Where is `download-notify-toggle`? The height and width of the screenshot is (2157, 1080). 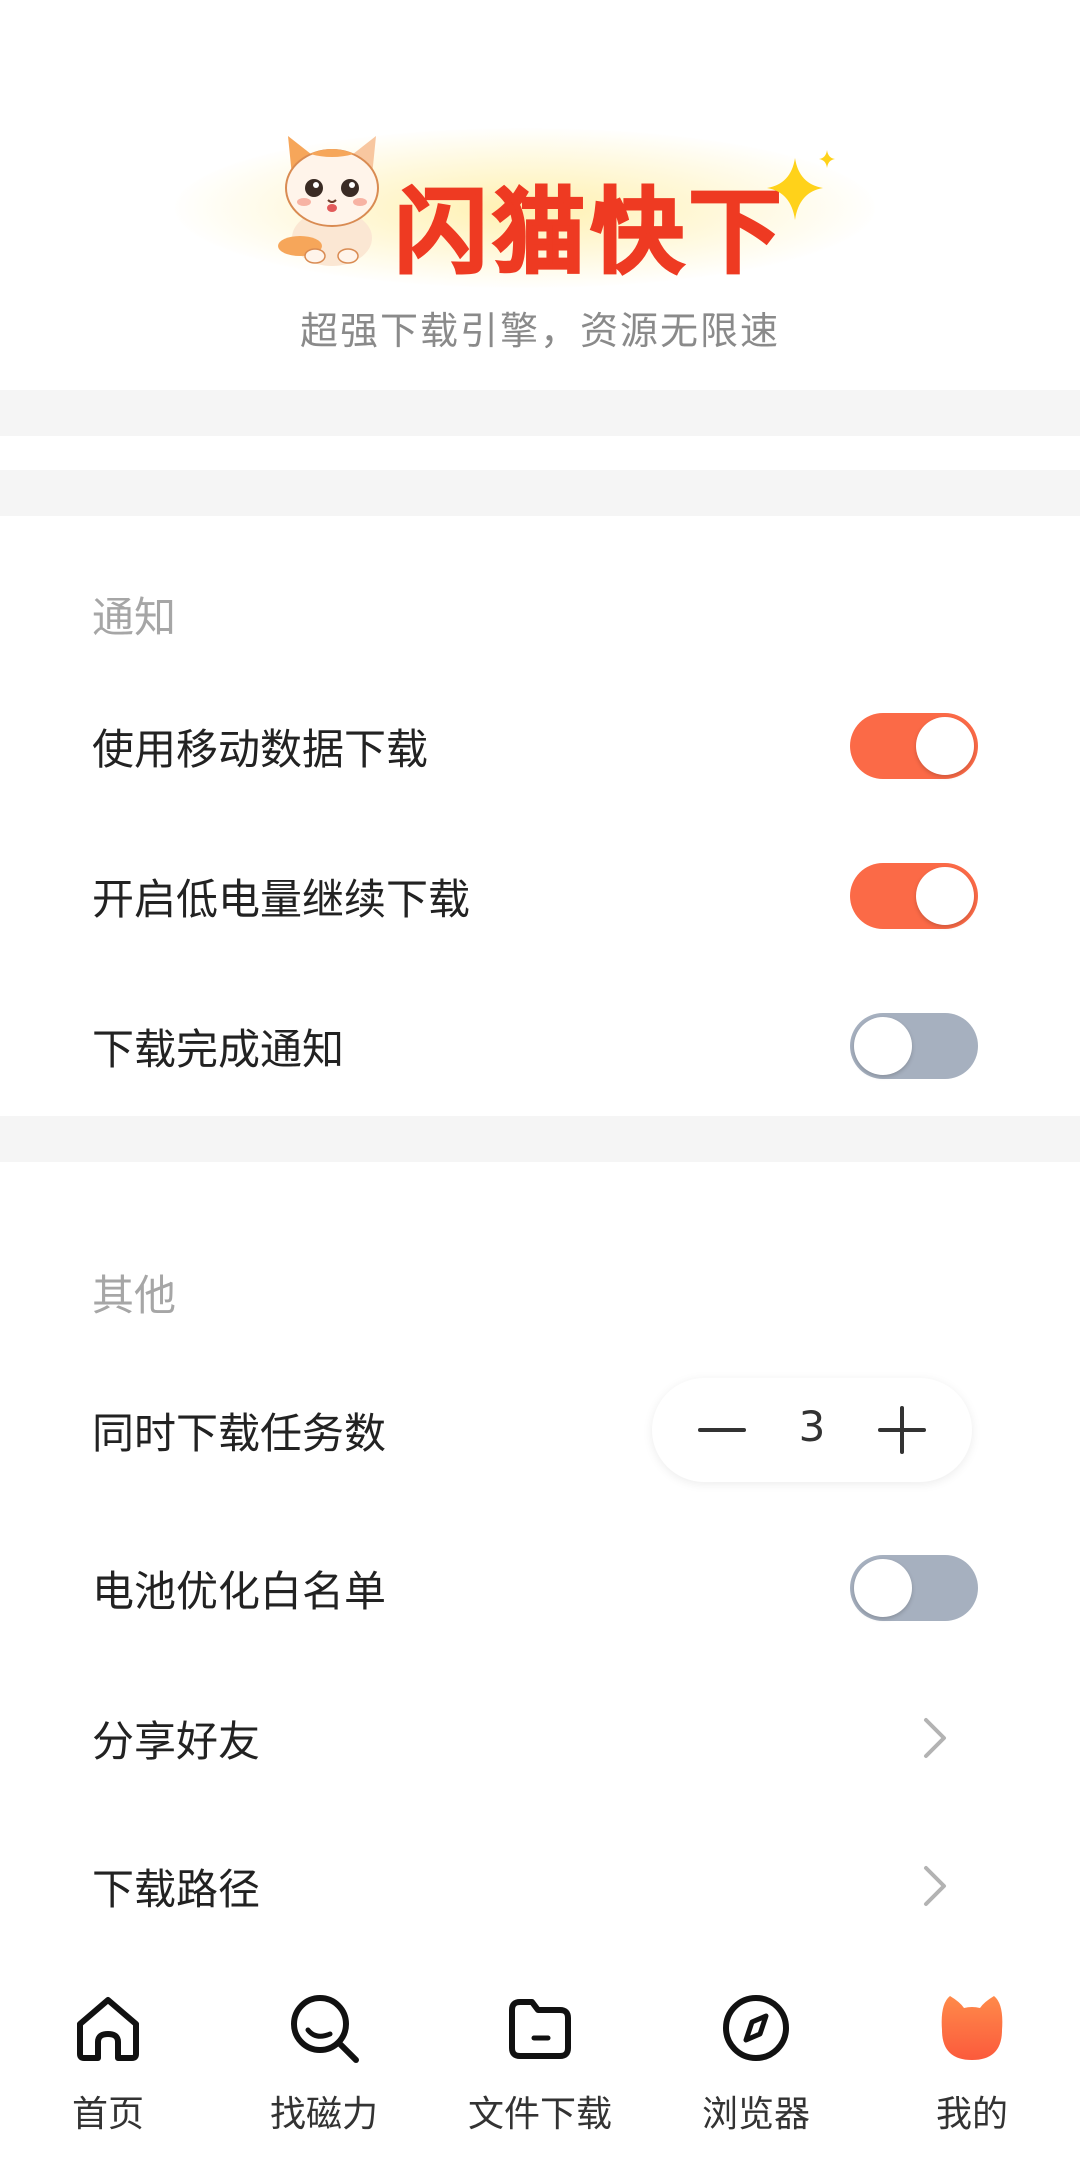 download-notify-toggle is located at coordinates (914, 1046).